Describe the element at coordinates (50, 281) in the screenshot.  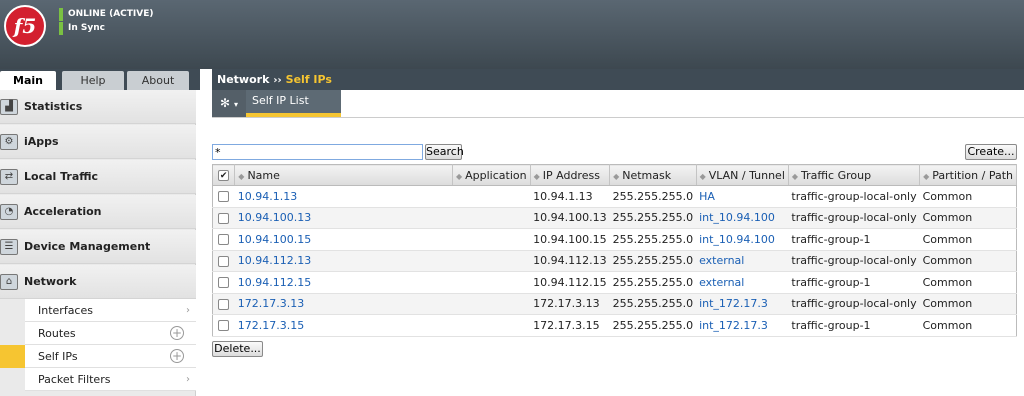
I see `nav-label: Network` at that location.